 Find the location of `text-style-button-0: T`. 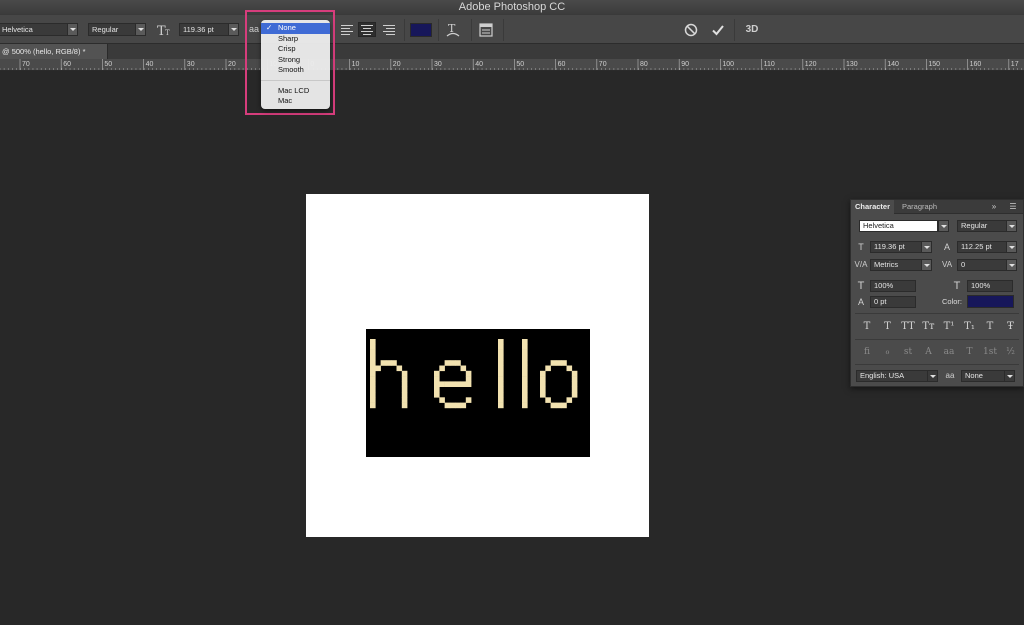

text-style-button-0: T is located at coordinates (867, 327).